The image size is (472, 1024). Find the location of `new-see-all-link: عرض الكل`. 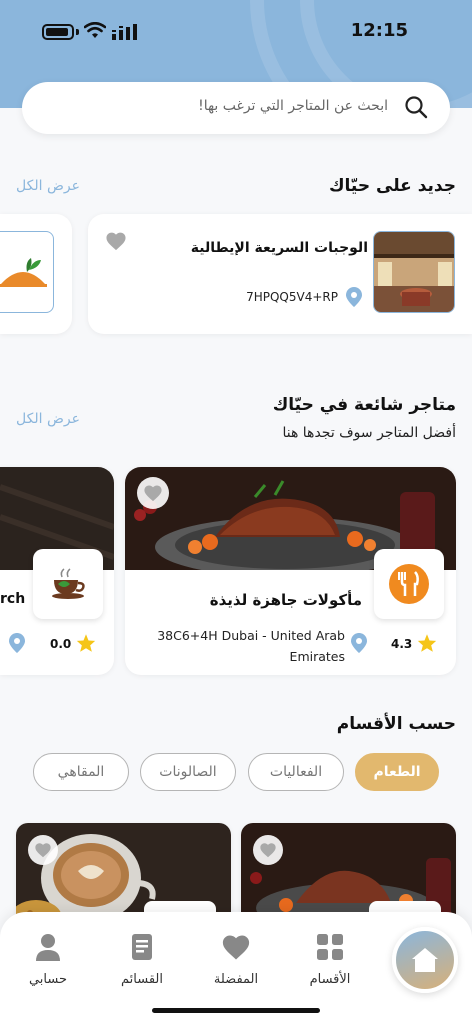

new-see-all-link: عرض الكل is located at coordinates (48, 186).